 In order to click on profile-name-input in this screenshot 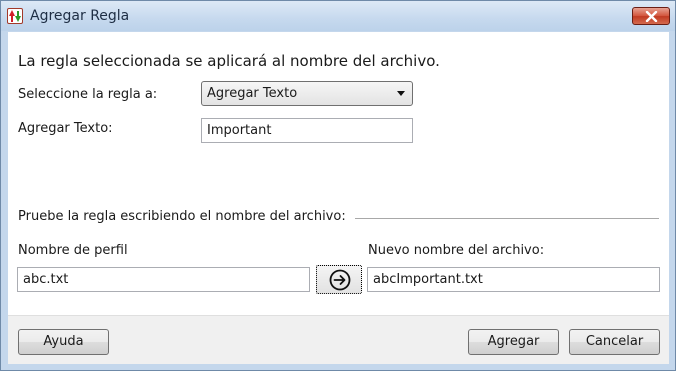, I will do `click(163, 279)`.